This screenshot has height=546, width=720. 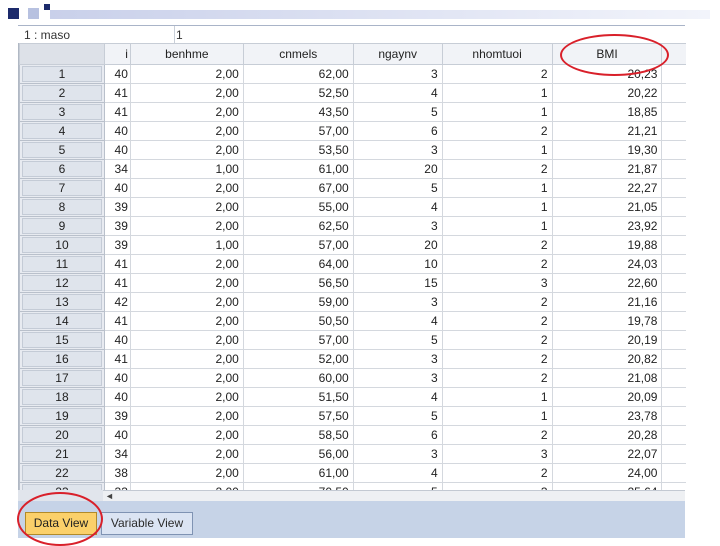 What do you see at coordinates (607, 54) in the screenshot?
I see `column-header: BMI` at bounding box center [607, 54].